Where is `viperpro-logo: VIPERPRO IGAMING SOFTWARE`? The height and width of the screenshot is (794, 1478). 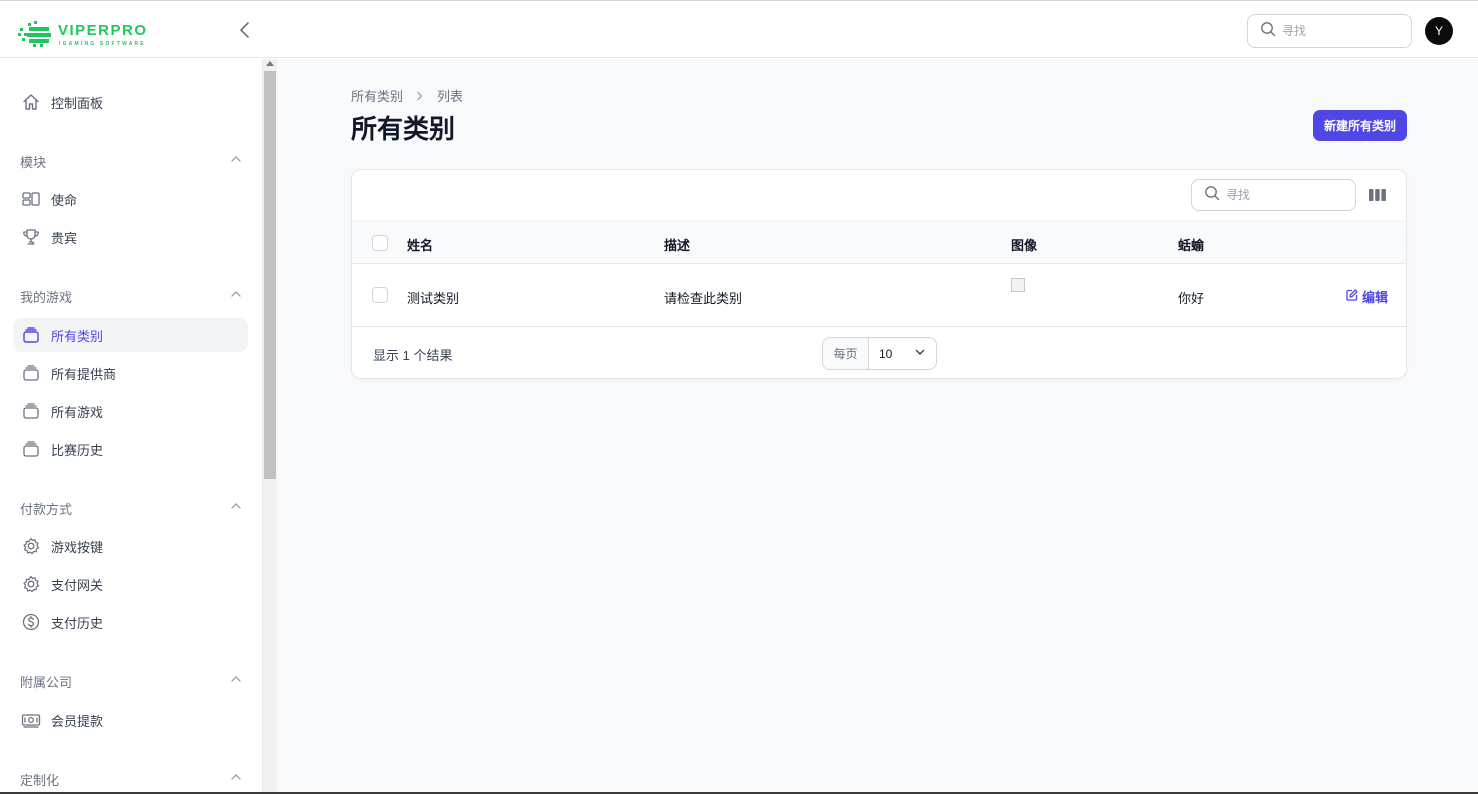
viperpro-logo: VIPERPRO IGAMING SOFTWARE is located at coordinates (88, 34).